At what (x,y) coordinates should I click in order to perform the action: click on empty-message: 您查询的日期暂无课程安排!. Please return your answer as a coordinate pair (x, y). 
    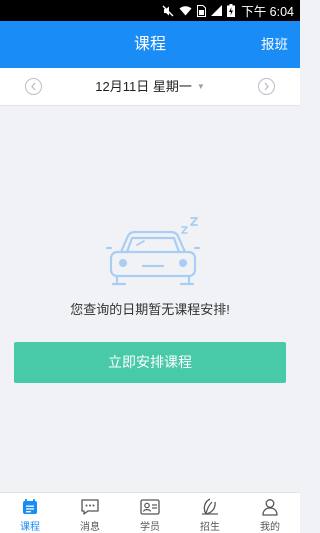
    Looking at the image, I should click on (150, 309).